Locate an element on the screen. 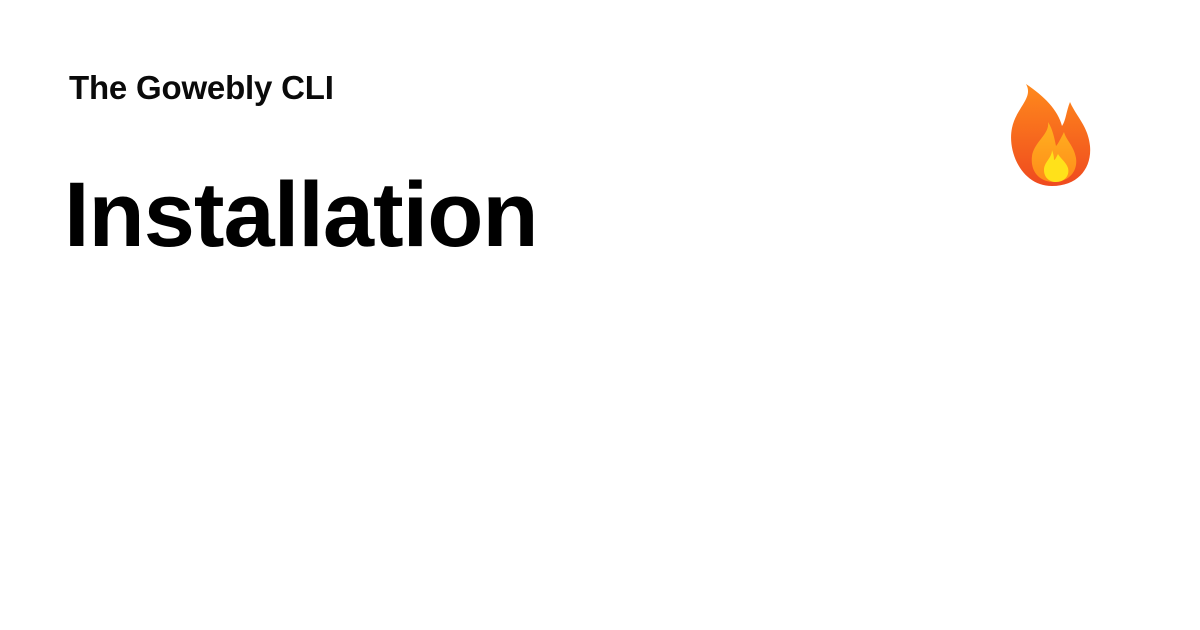 This screenshot has height=630, width=1200. product-name: The Gowebly CLI is located at coordinates (201, 87).